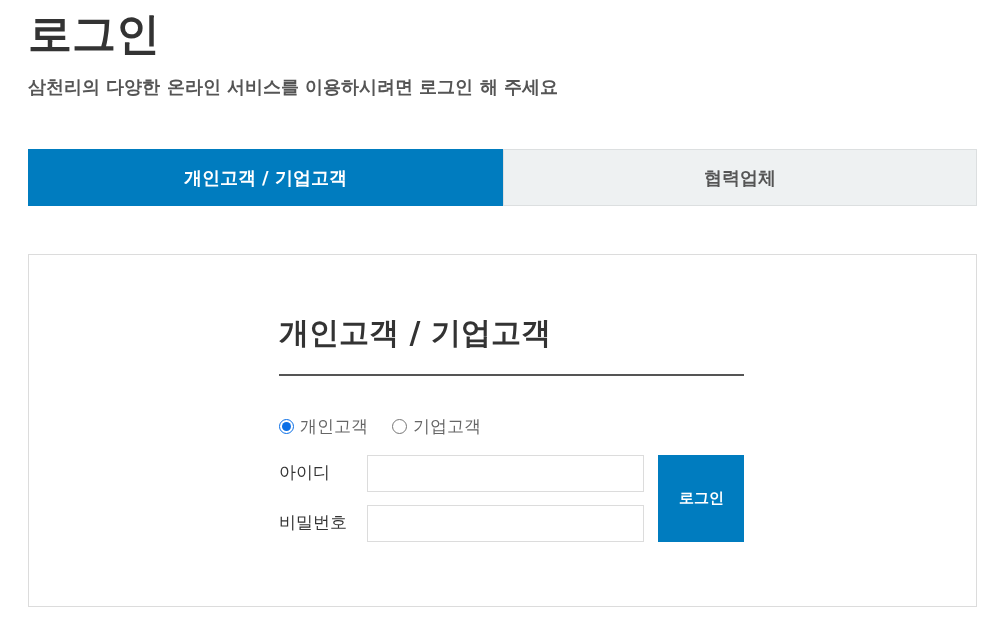  Describe the element at coordinates (313, 523) in the screenshot. I see `field-label: 비밀번호` at that location.